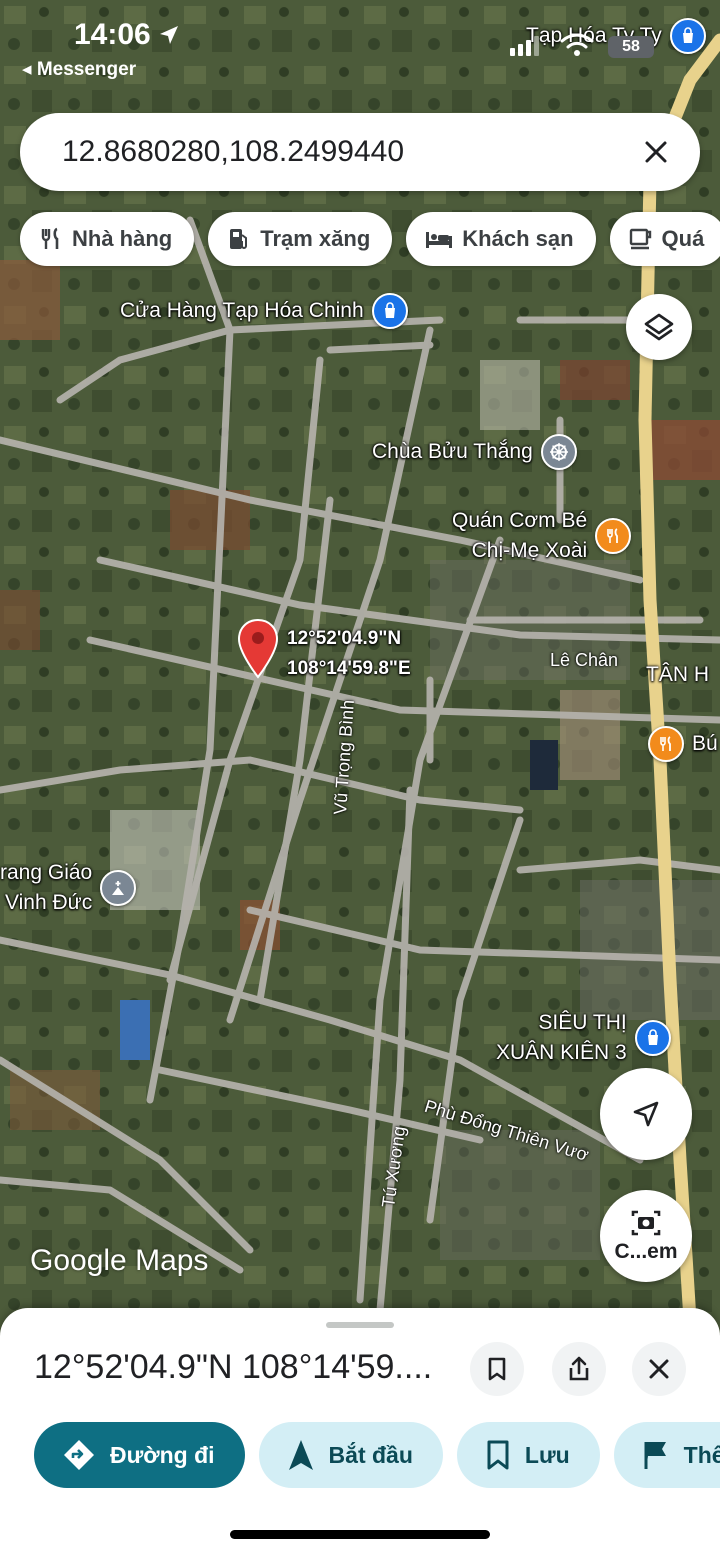 Image resolution: width=720 pixels, height=1560 pixels. What do you see at coordinates (168, 35) in the screenshot?
I see `location-arrow-icon` at bounding box center [168, 35].